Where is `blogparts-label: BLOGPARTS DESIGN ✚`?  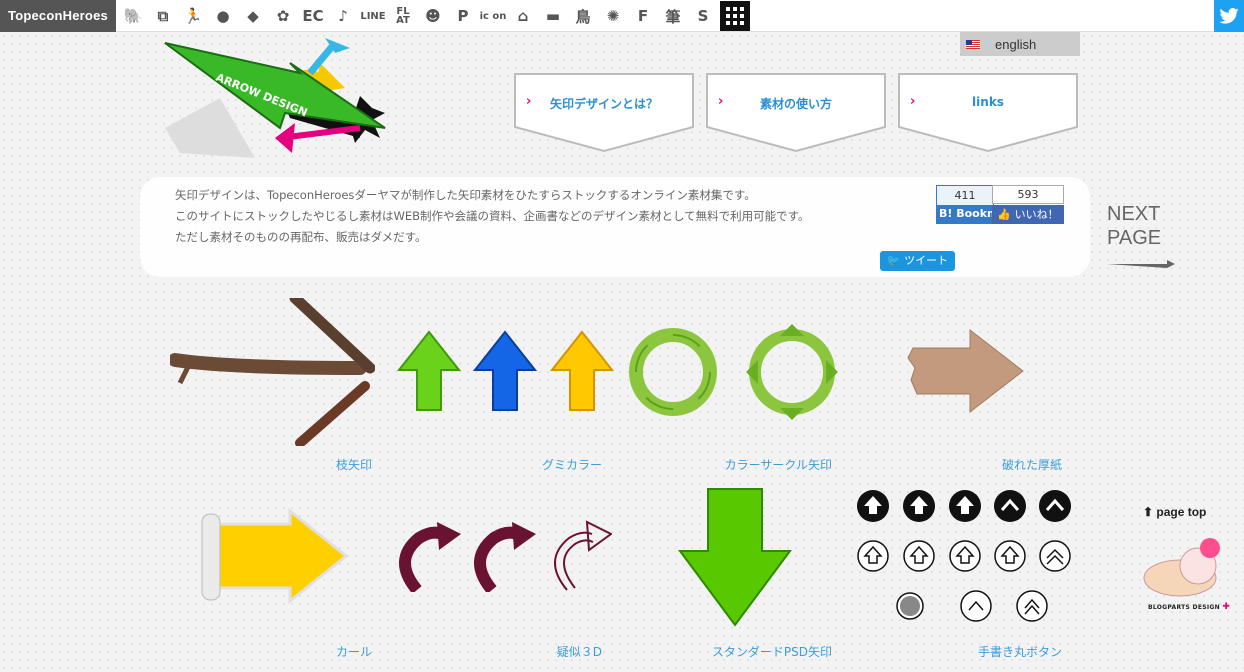 blogparts-label: BLOGPARTS DESIGN ✚ is located at coordinates (1189, 607).